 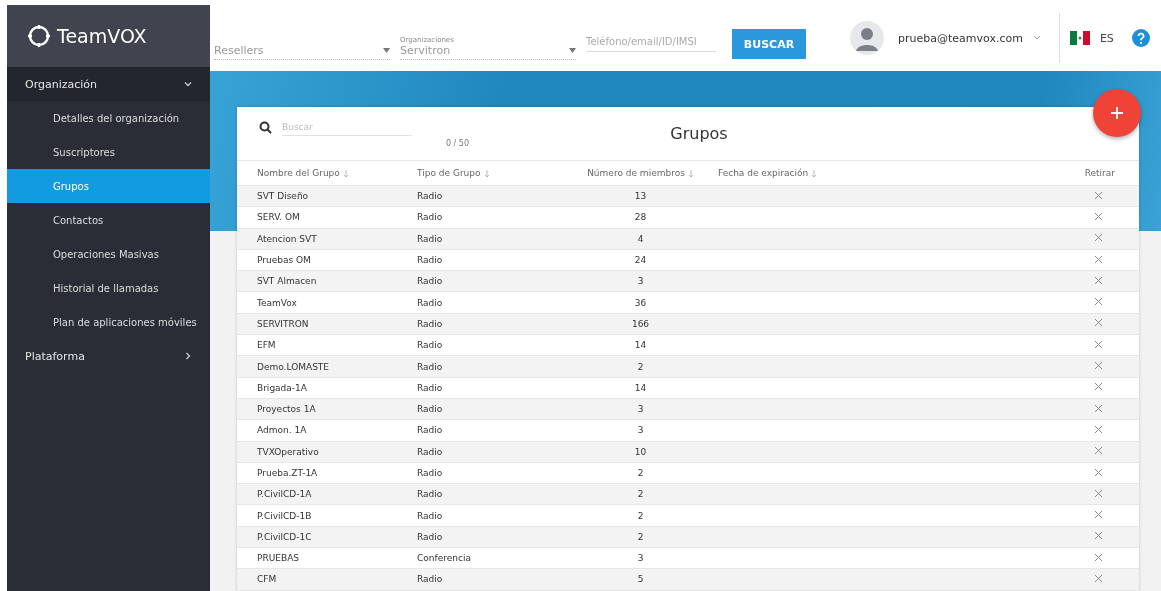 What do you see at coordinates (108, 84) in the screenshot?
I see `sidebar-section: Organización` at bounding box center [108, 84].